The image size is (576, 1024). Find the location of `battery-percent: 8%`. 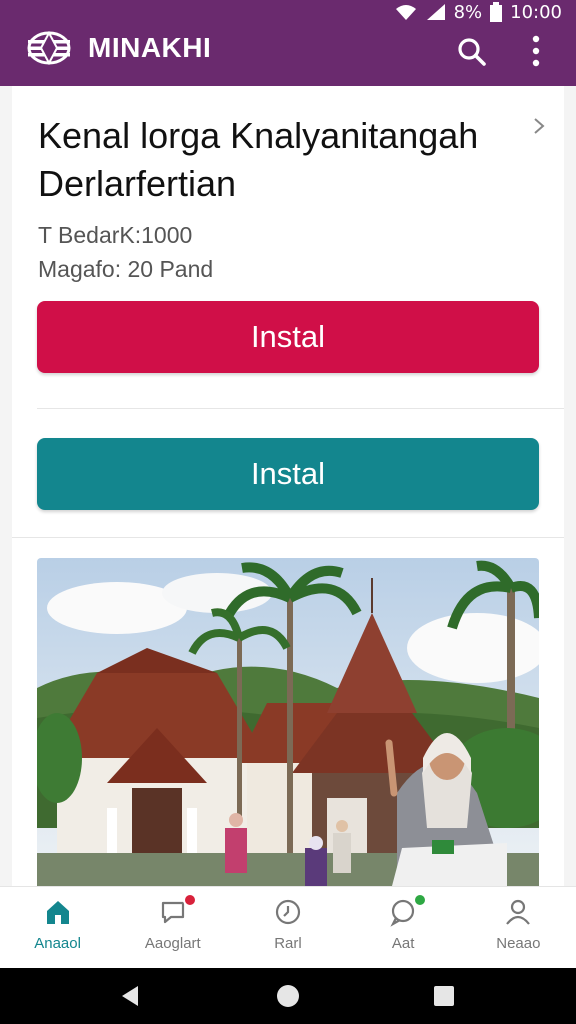

battery-percent: 8% is located at coordinates (468, 12).